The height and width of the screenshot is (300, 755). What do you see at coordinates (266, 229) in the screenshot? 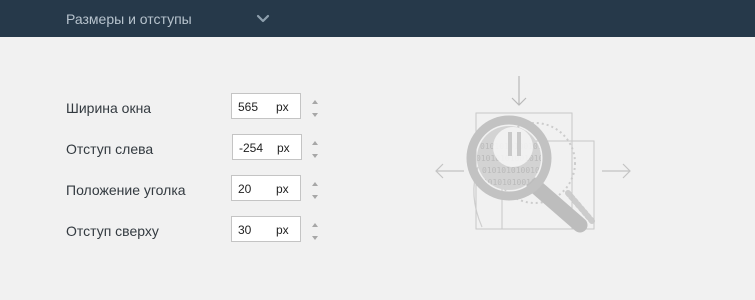
I see `top-offset-input: 30 px` at bounding box center [266, 229].